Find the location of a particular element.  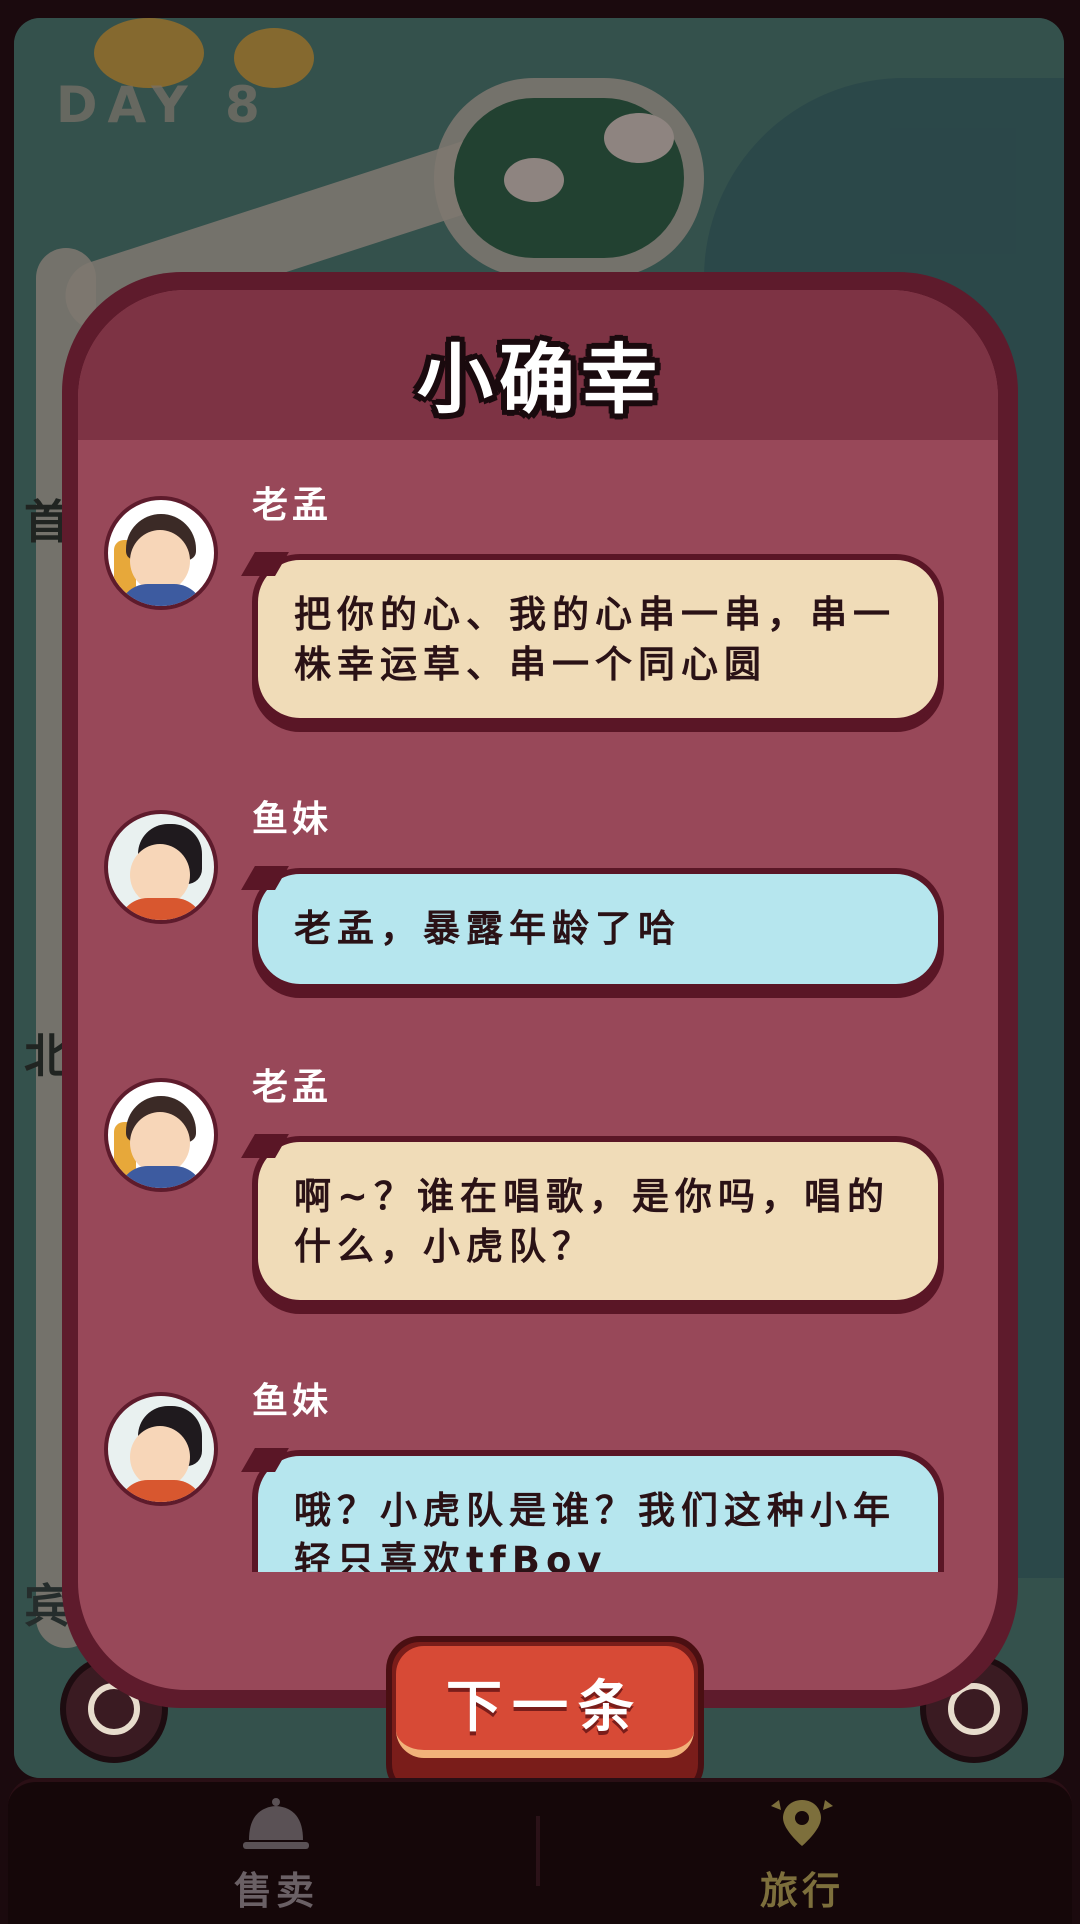

tab-divider is located at coordinates (538, 1851).